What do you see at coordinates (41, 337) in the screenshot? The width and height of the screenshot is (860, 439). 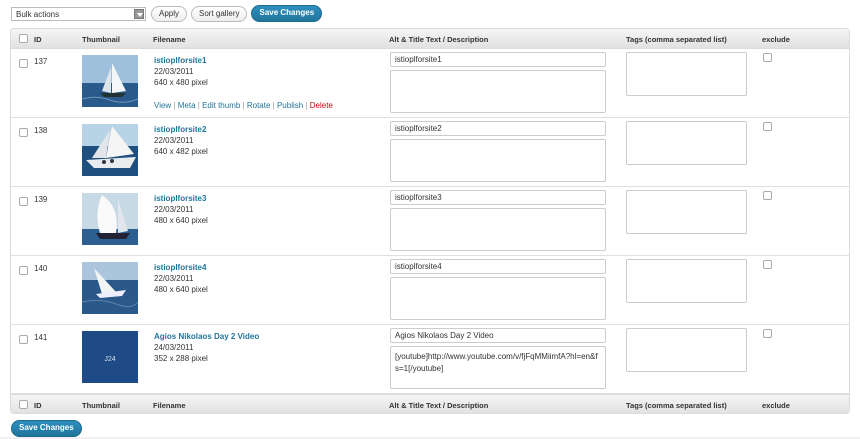 I see `image-id: 141` at bounding box center [41, 337].